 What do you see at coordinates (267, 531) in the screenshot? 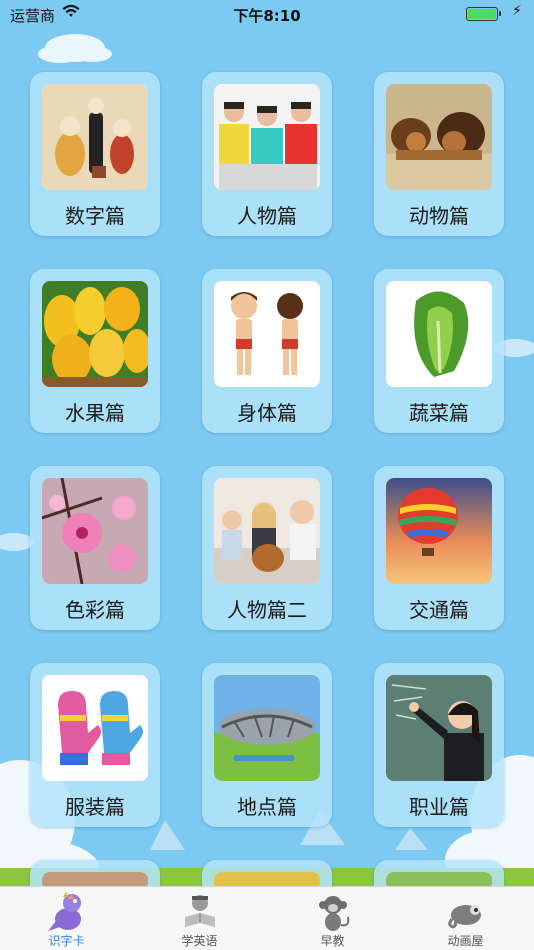
I see `family-dog-image` at bounding box center [267, 531].